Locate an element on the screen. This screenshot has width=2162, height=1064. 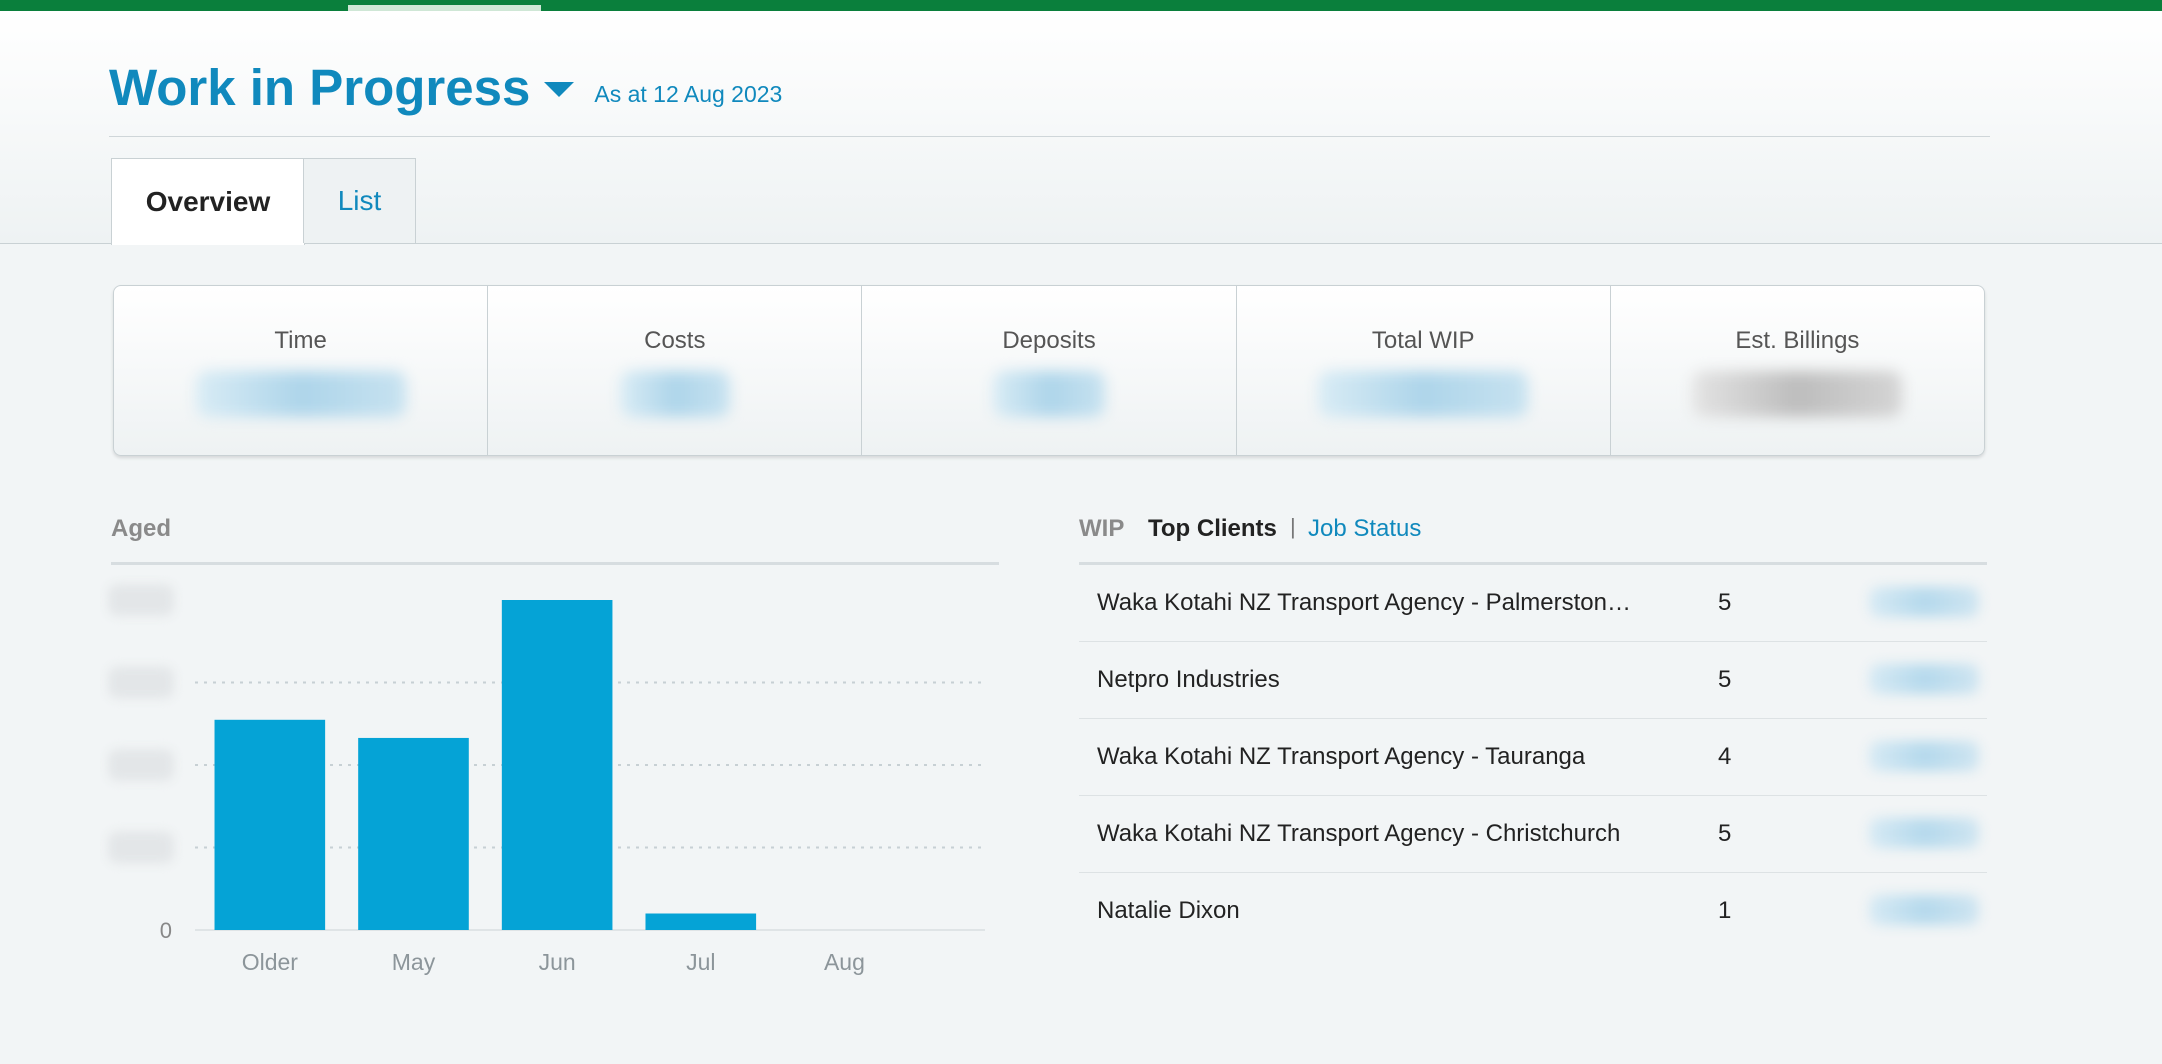
caret-down-icon is located at coordinates (559, 89).